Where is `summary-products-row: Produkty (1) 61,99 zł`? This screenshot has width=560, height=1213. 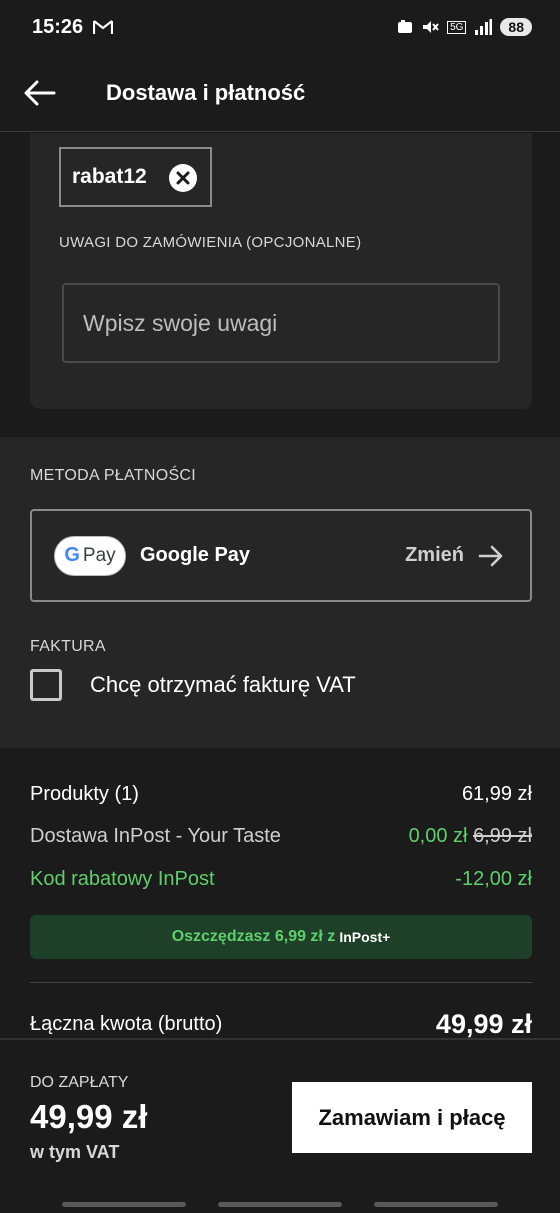
summary-products-row: Produkty (1) 61,99 zł is located at coordinates (281, 794).